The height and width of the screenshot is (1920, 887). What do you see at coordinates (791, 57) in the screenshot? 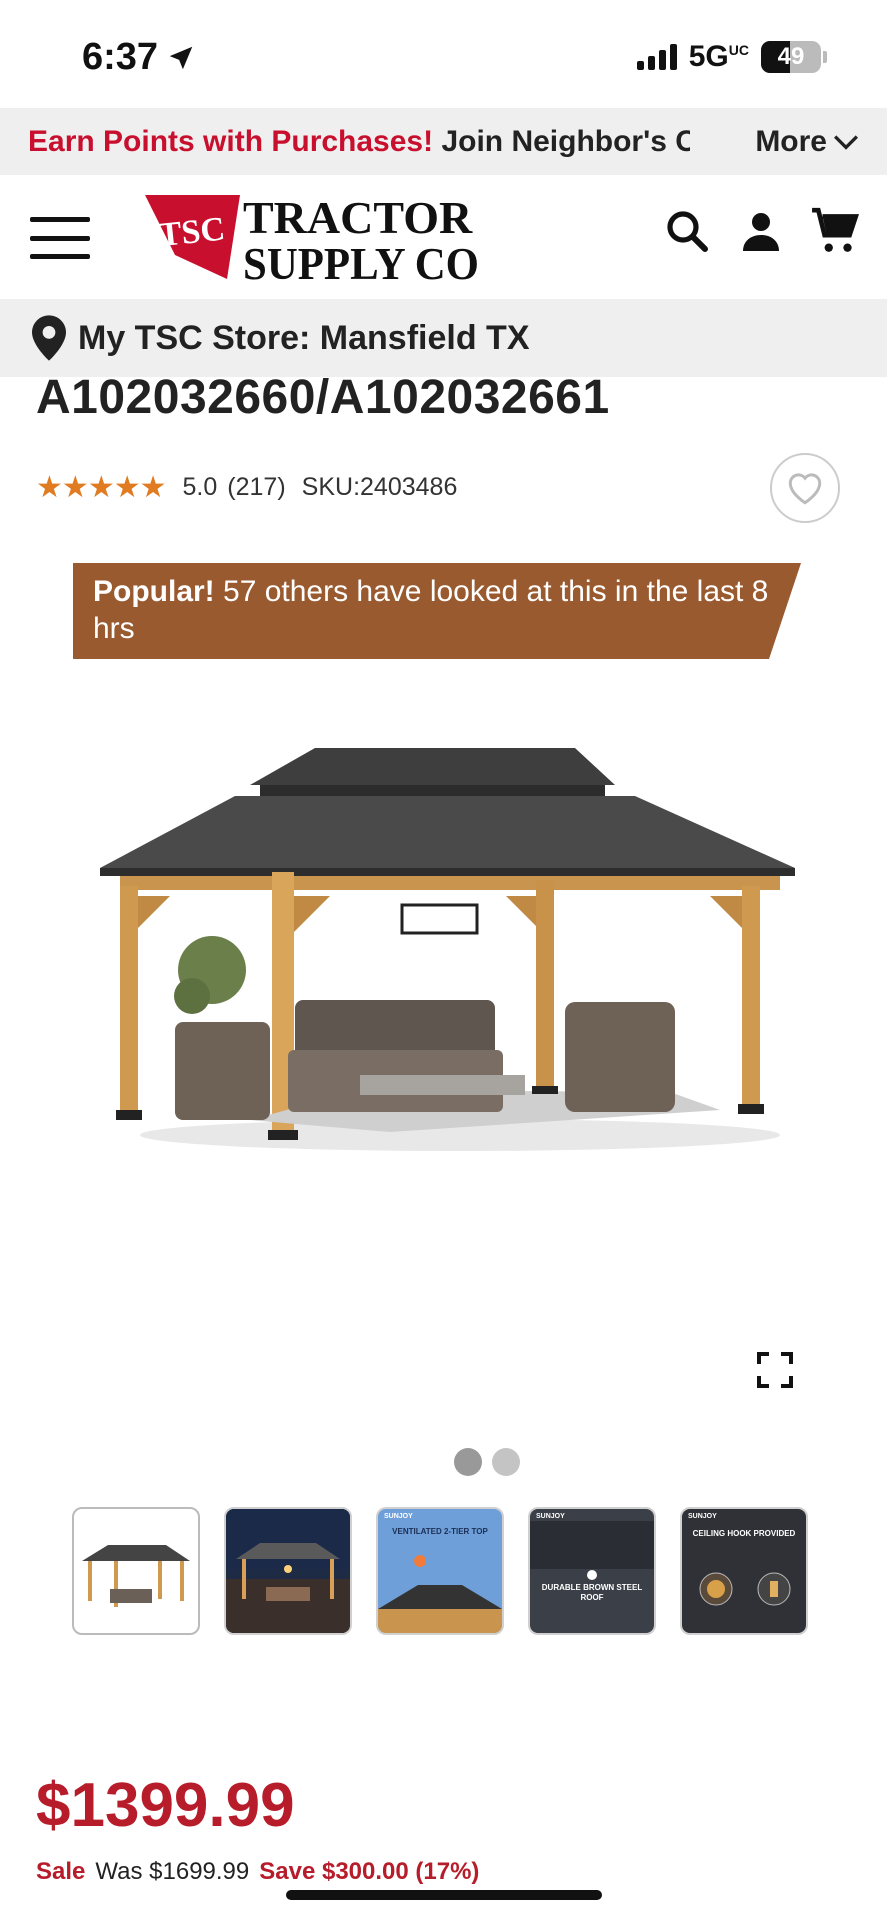
I see `battery-icon: 49` at bounding box center [791, 57].